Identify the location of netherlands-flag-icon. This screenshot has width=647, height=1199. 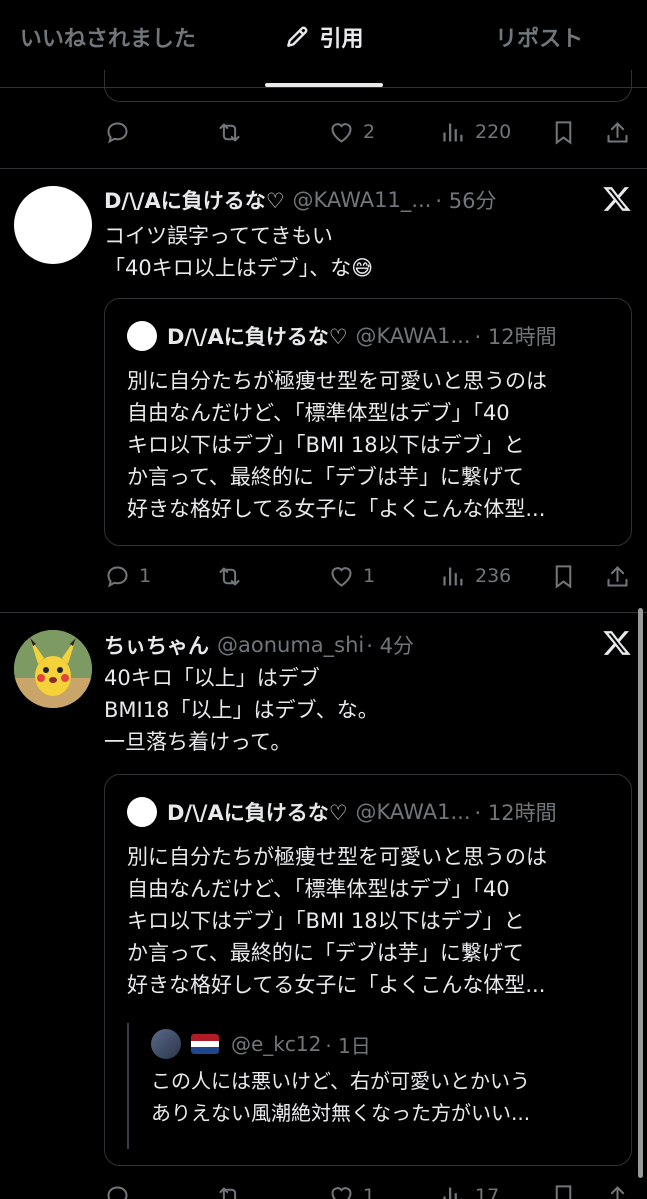
(205, 1044).